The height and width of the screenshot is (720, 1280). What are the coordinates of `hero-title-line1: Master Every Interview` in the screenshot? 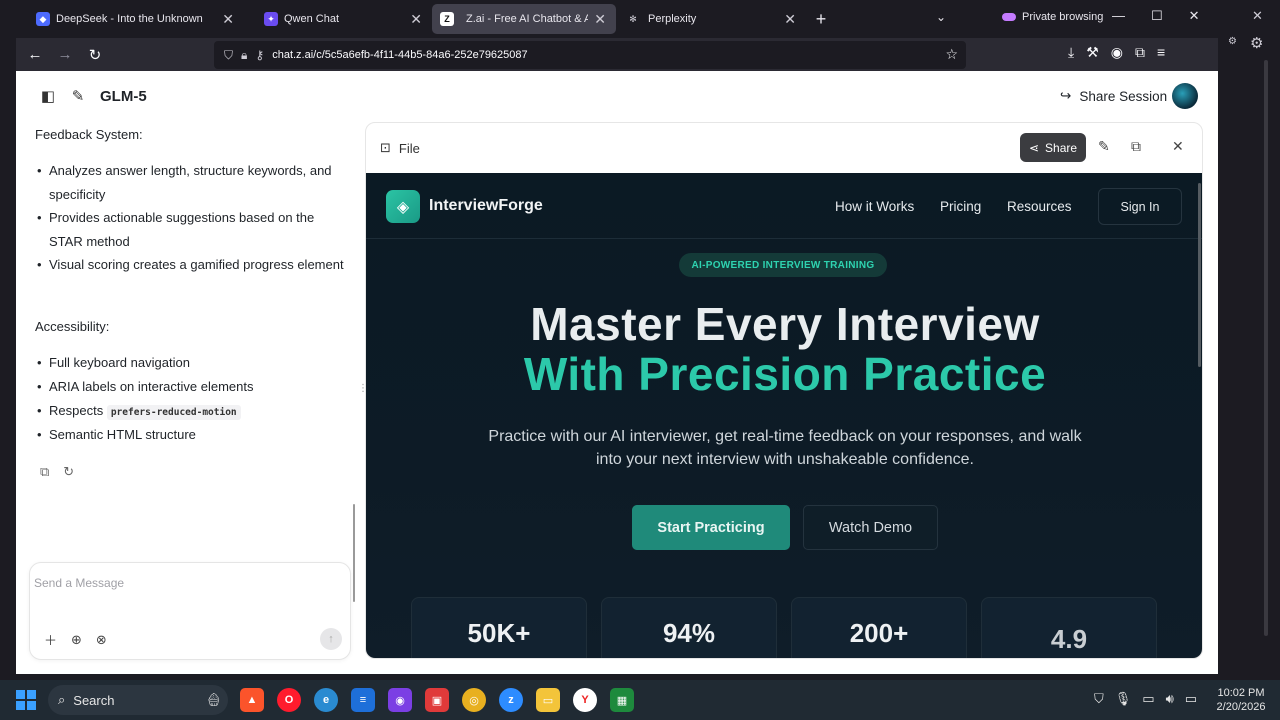 It's located at (785, 324).